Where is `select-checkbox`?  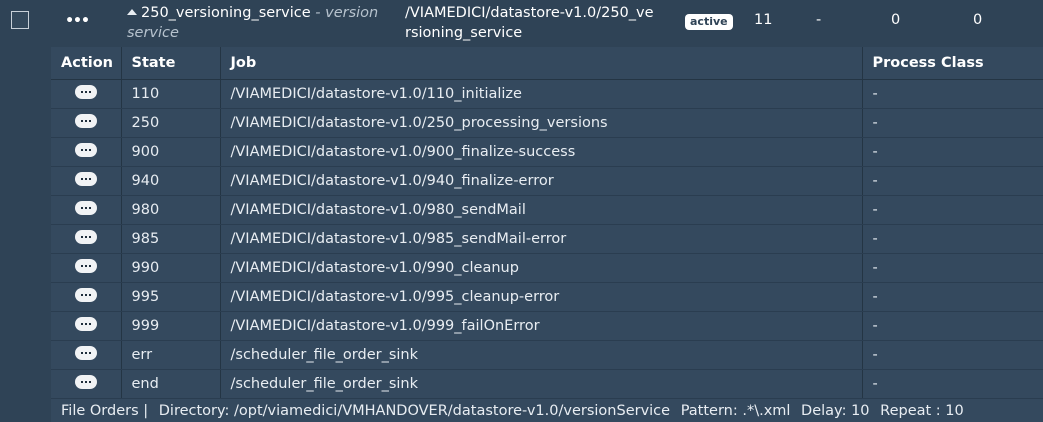 select-checkbox is located at coordinates (20, 20).